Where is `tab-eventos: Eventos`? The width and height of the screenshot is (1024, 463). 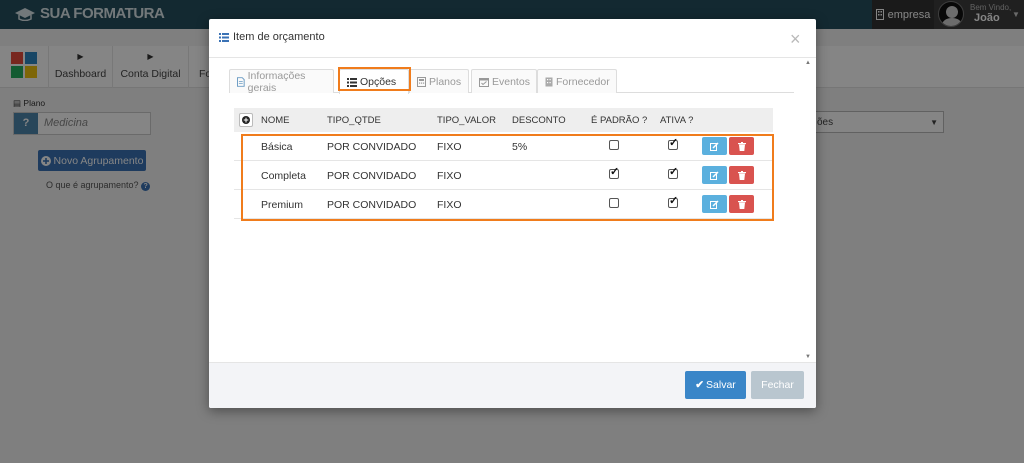
tab-eventos: Eventos is located at coordinates (504, 81).